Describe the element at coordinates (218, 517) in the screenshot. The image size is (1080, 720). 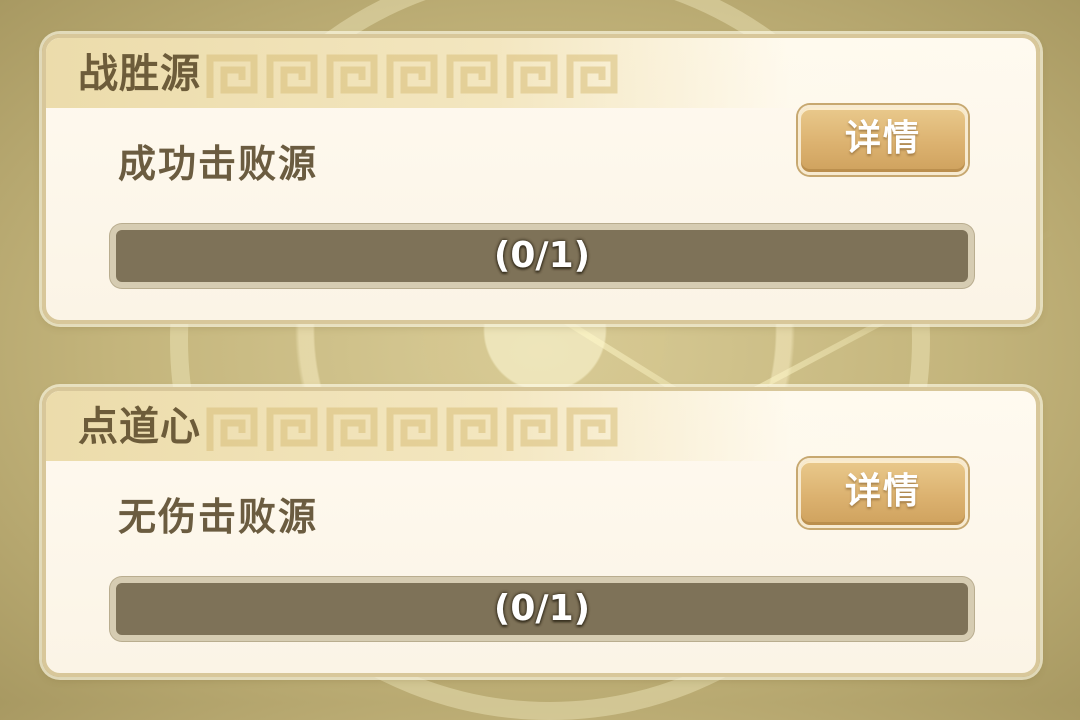
I see `achievement-description: 无伤击败源` at that location.